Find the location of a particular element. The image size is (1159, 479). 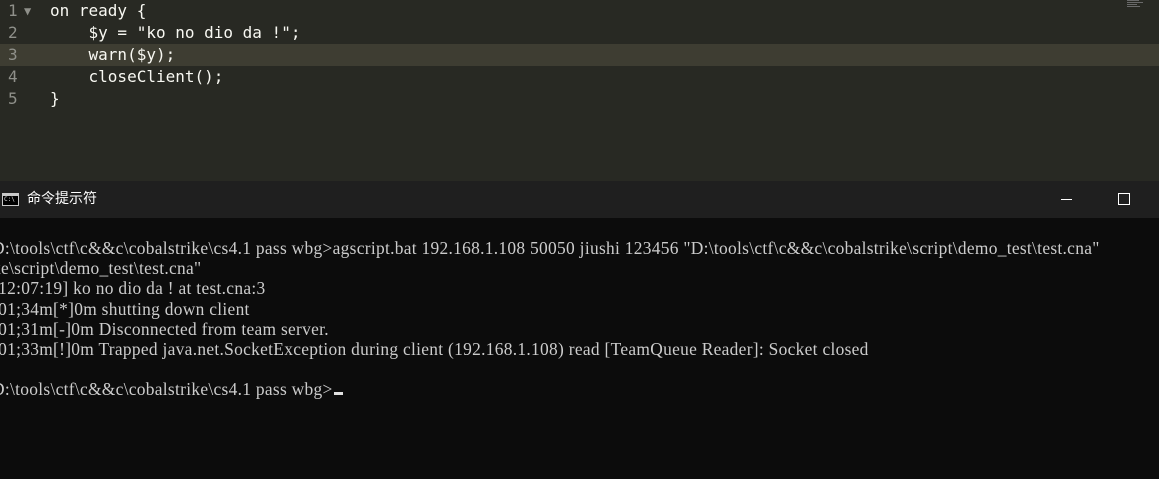

terminal-line: [12:07:19] ko no dio da ! at test.cna:3 is located at coordinates (133, 288).